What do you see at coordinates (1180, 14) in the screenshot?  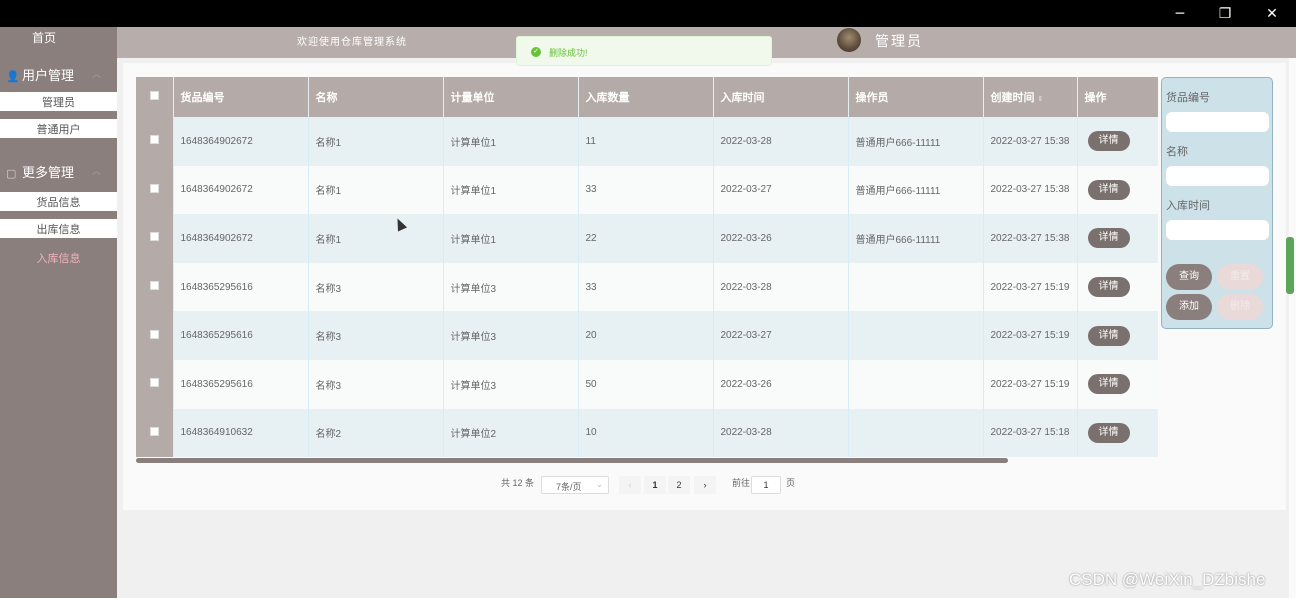 I see `minimize-icon: ─` at bounding box center [1180, 14].